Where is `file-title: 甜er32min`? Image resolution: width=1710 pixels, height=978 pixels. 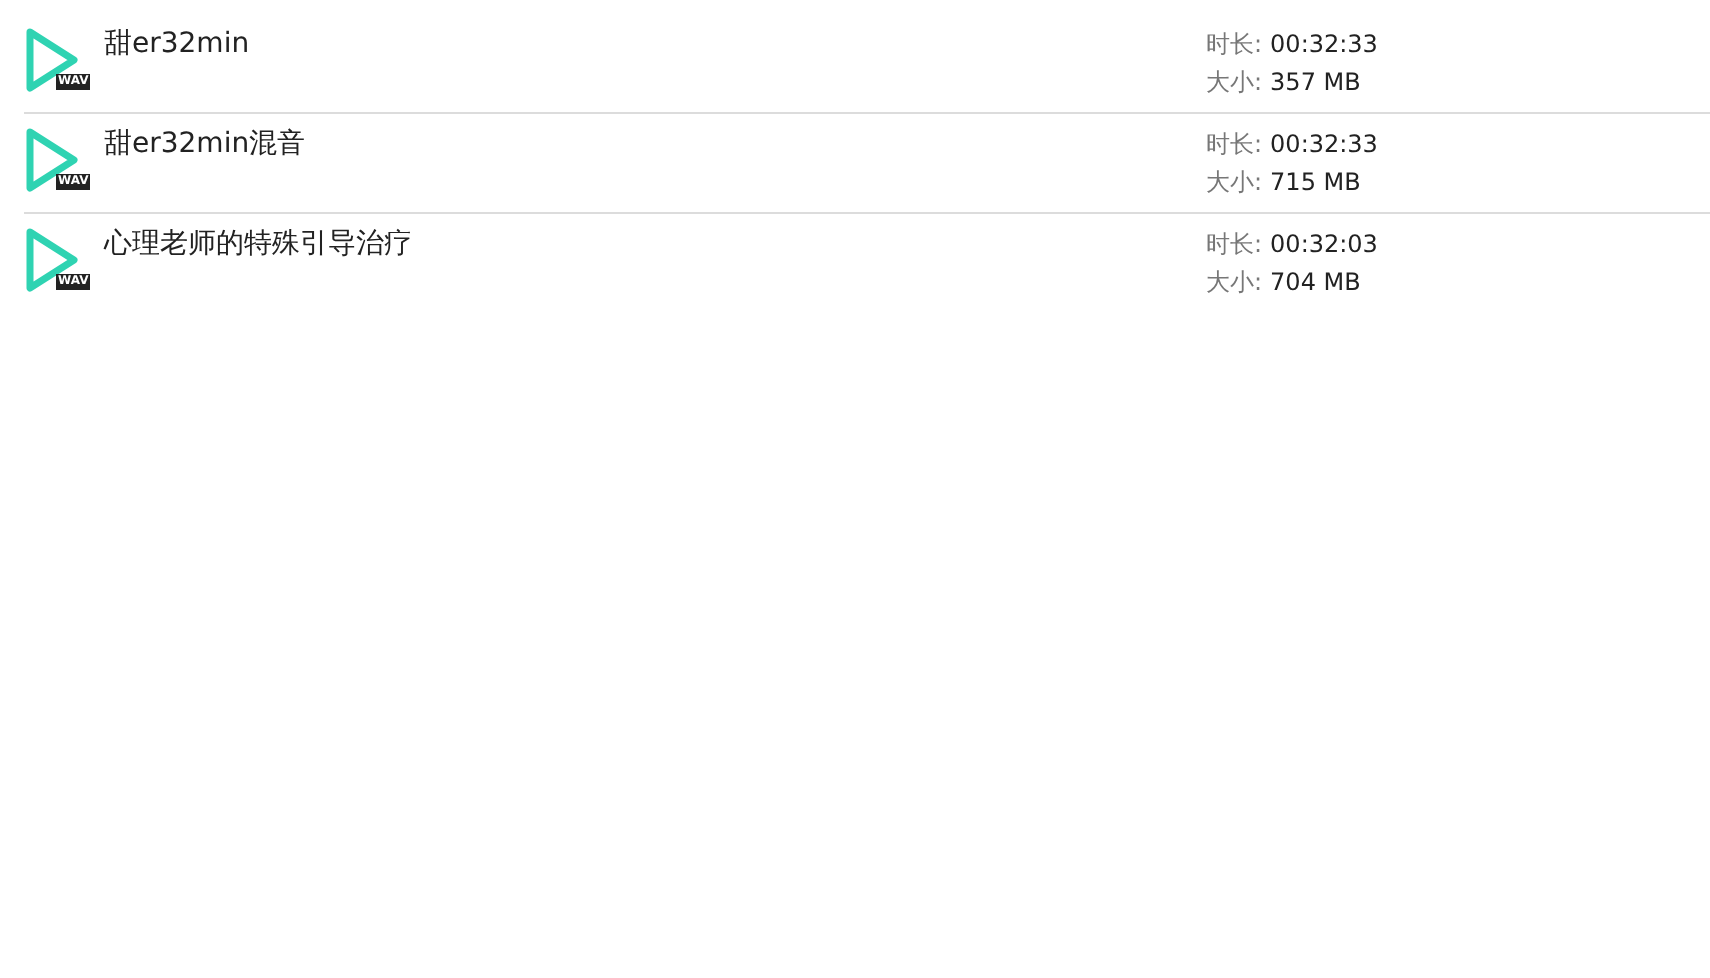
file-title: 甜er32min is located at coordinates (655, 44).